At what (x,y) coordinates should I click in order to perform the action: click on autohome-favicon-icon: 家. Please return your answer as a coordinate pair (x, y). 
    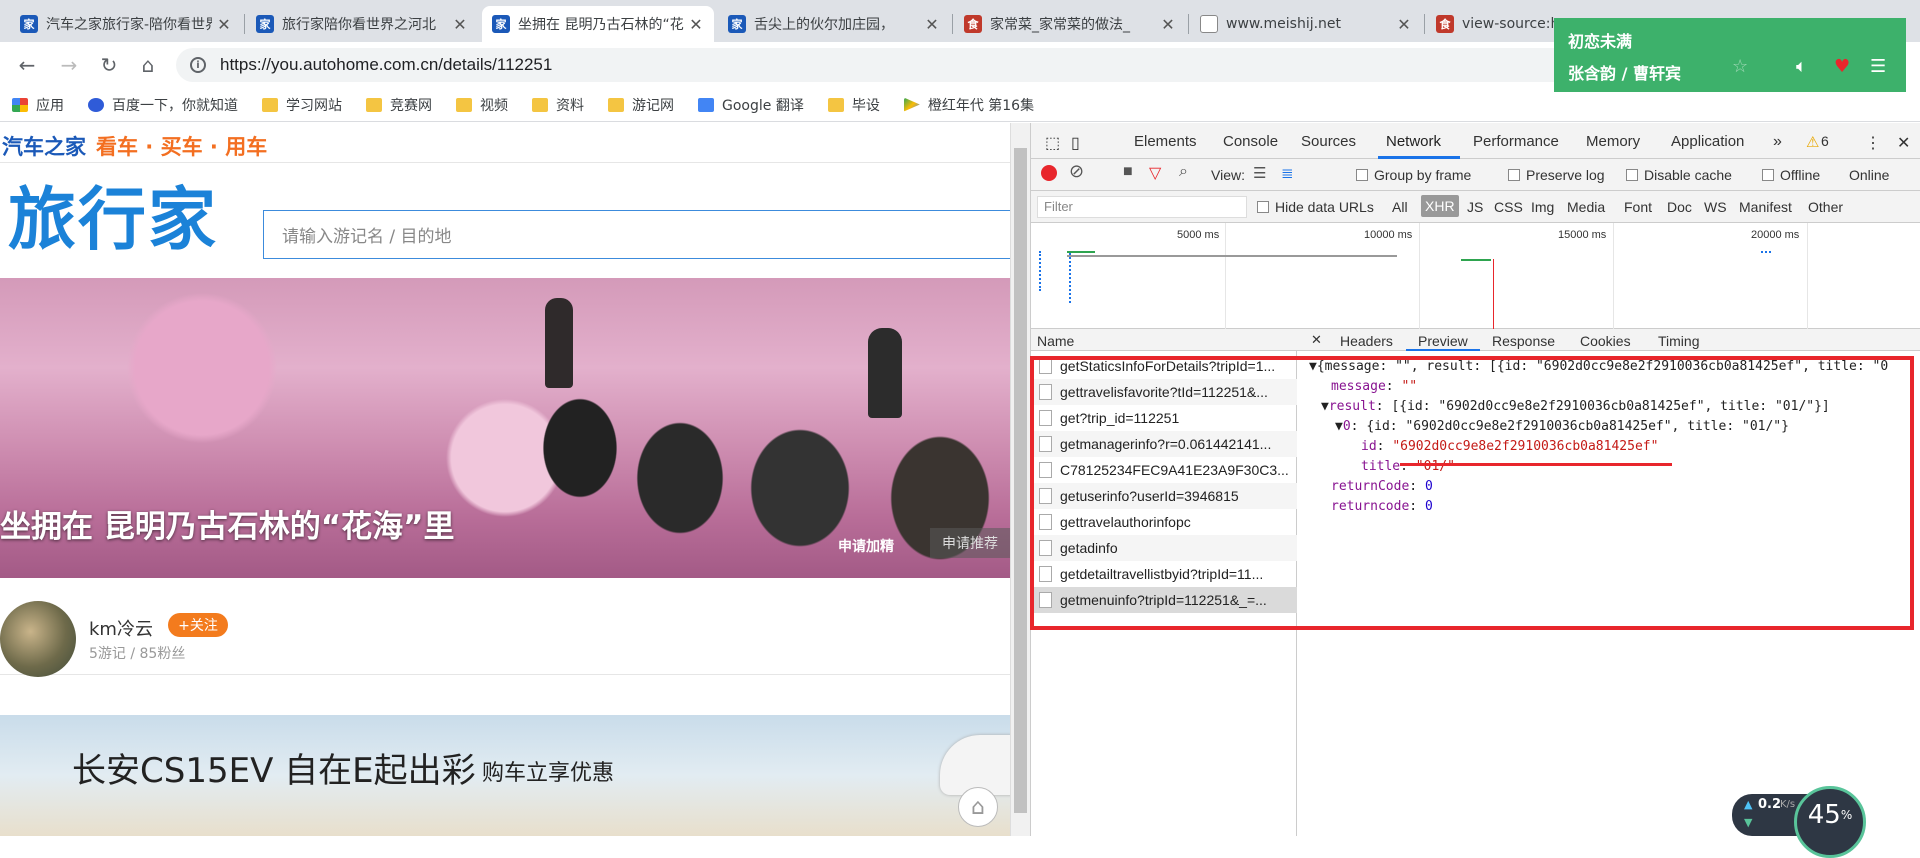
    Looking at the image, I should click on (737, 24).